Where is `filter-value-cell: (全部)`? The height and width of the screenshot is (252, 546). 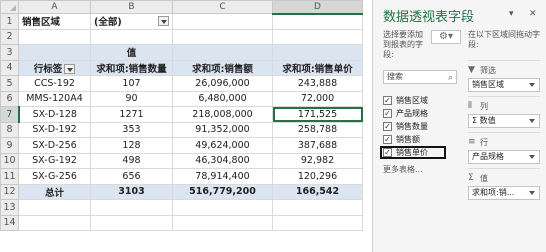 filter-value-cell: (全部) is located at coordinates (131, 21).